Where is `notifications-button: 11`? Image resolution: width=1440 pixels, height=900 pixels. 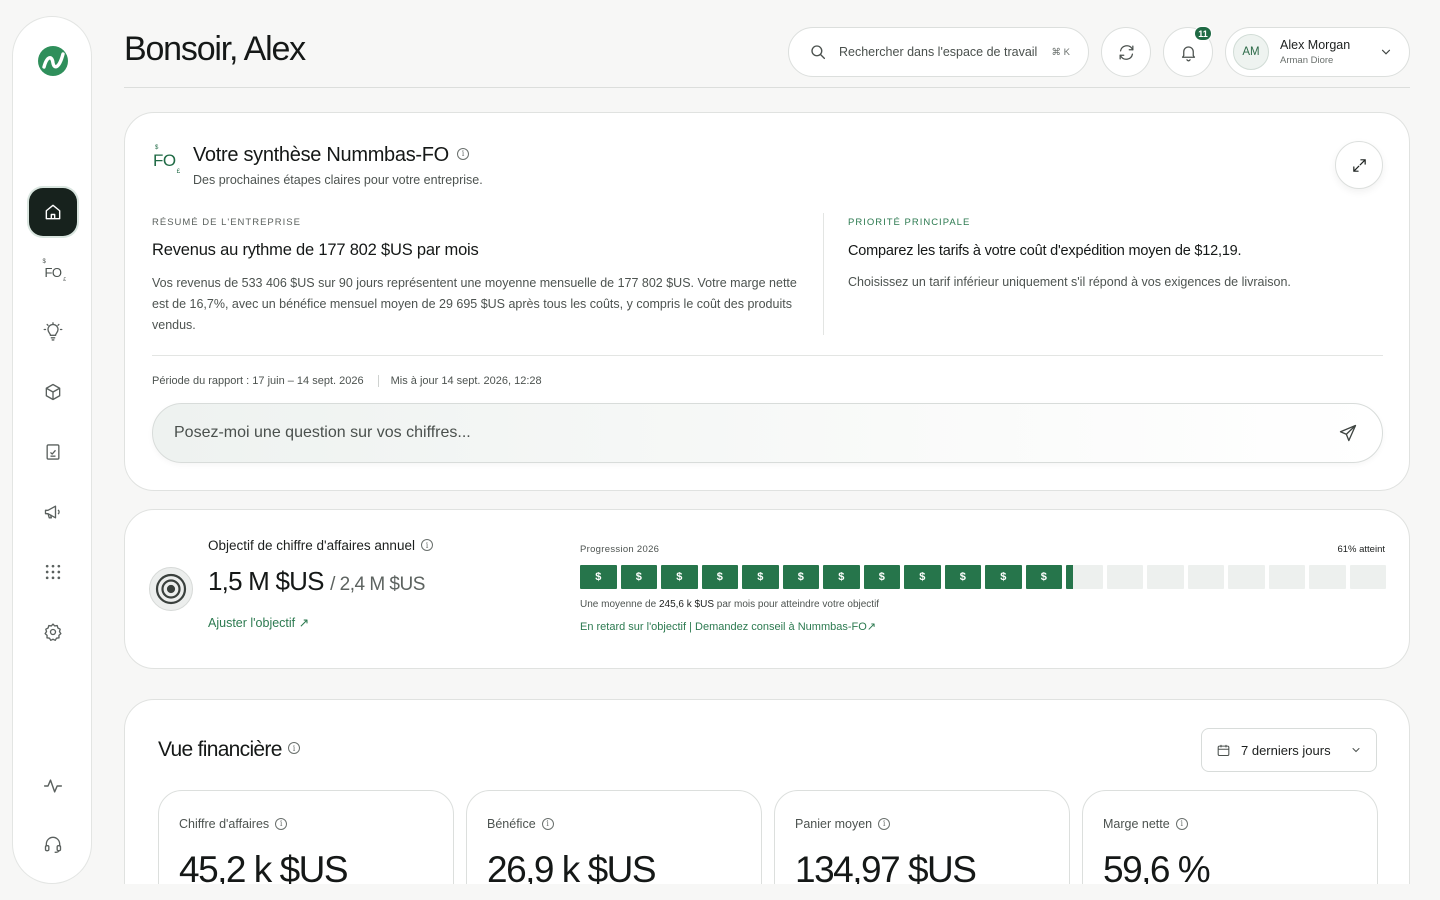
notifications-button: 11 is located at coordinates (1188, 51).